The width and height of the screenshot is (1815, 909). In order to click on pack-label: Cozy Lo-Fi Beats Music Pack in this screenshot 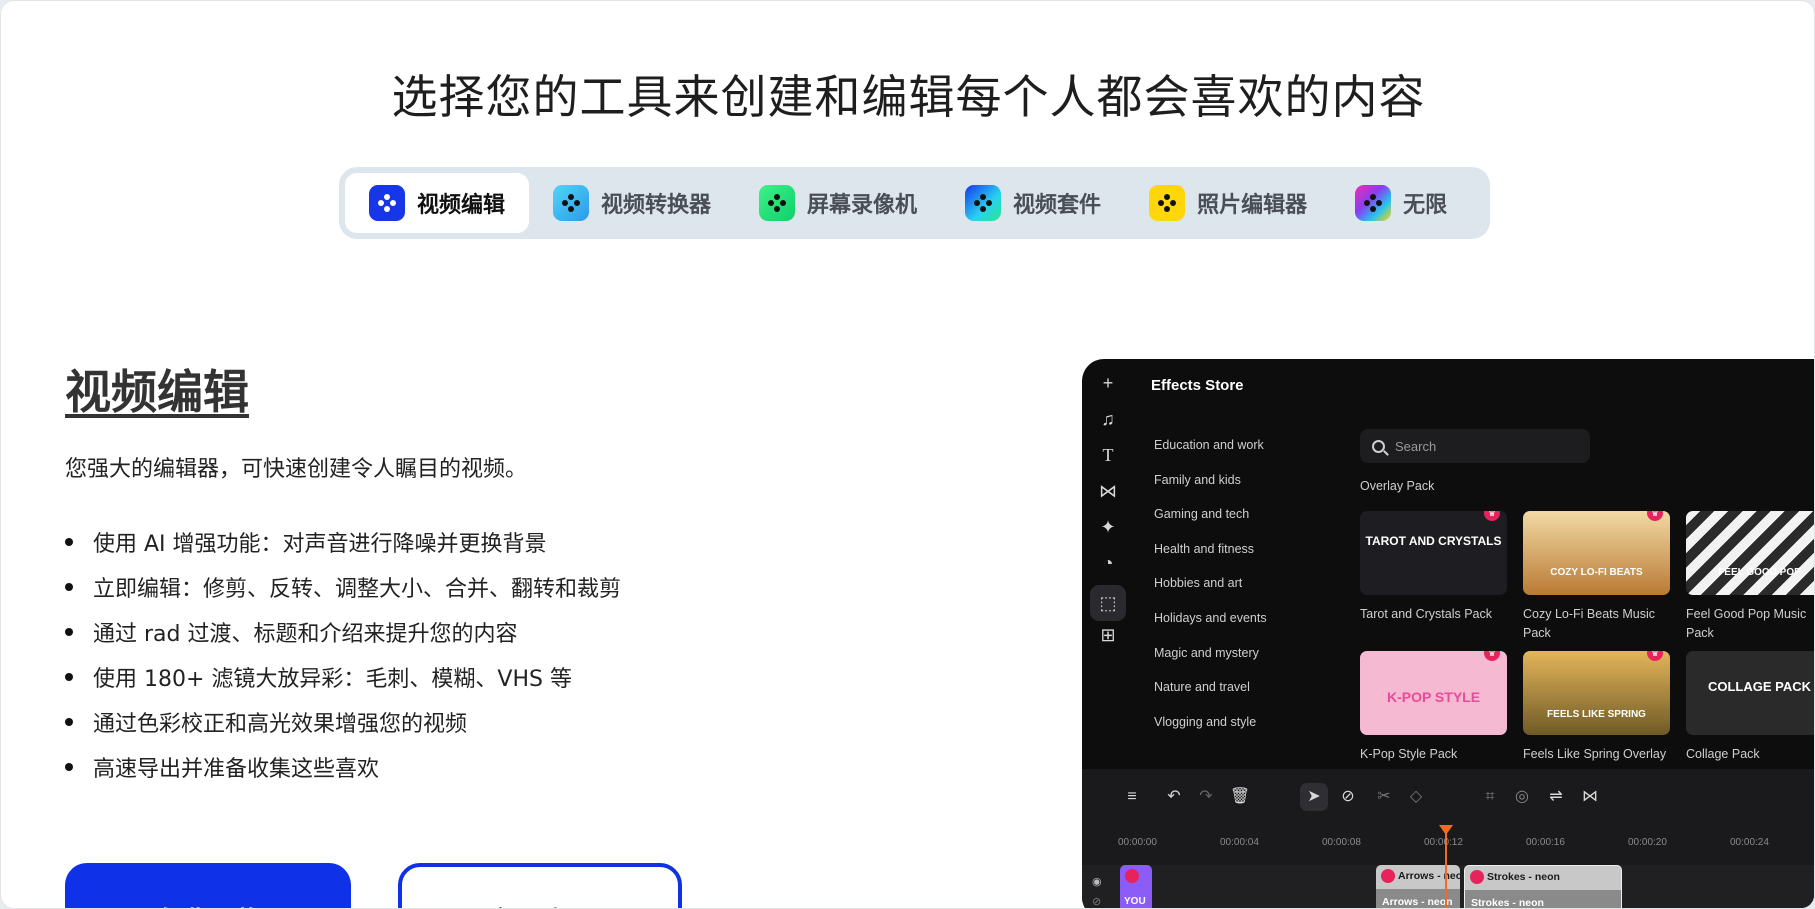, I will do `click(1589, 623)`.